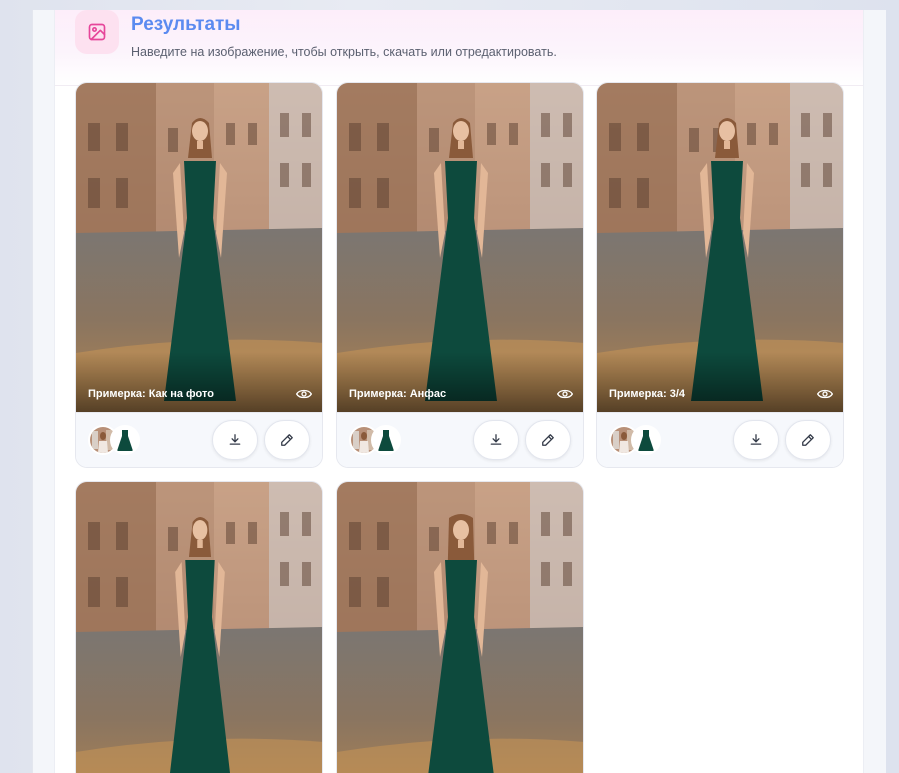  I want to click on result-card-1: Примерка: Как на фото, so click(199, 275).